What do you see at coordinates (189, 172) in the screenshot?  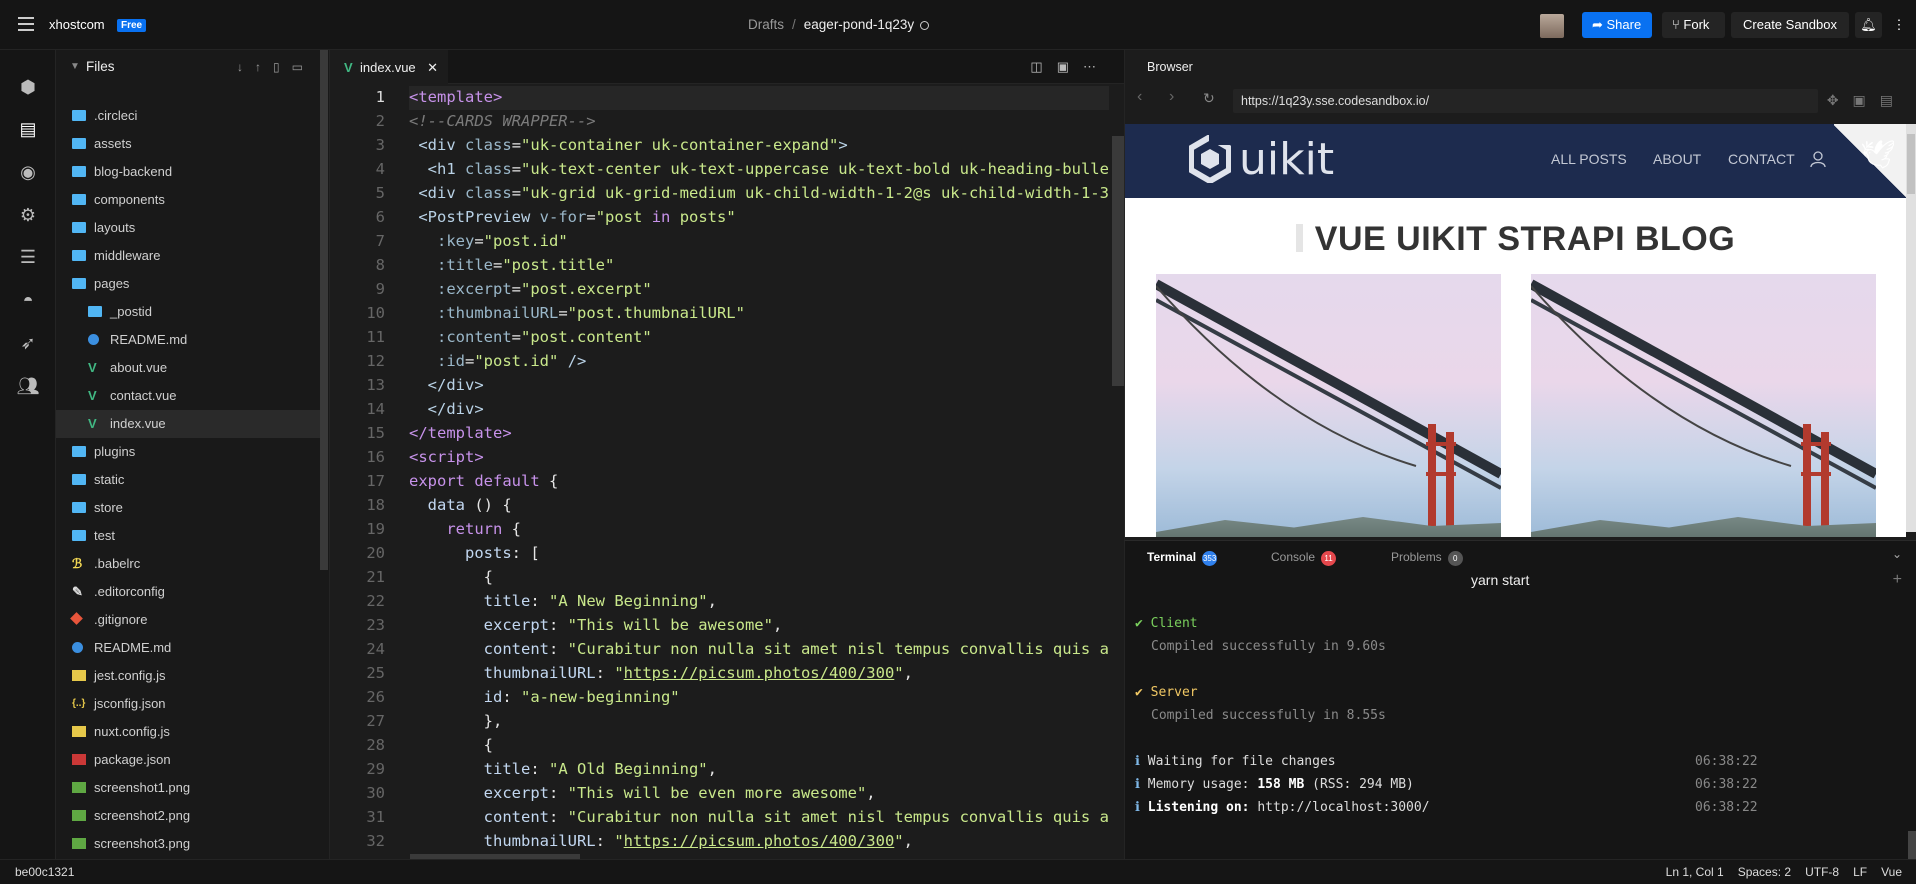 I see `file-tree-item: blog-backend` at bounding box center [189, 172].